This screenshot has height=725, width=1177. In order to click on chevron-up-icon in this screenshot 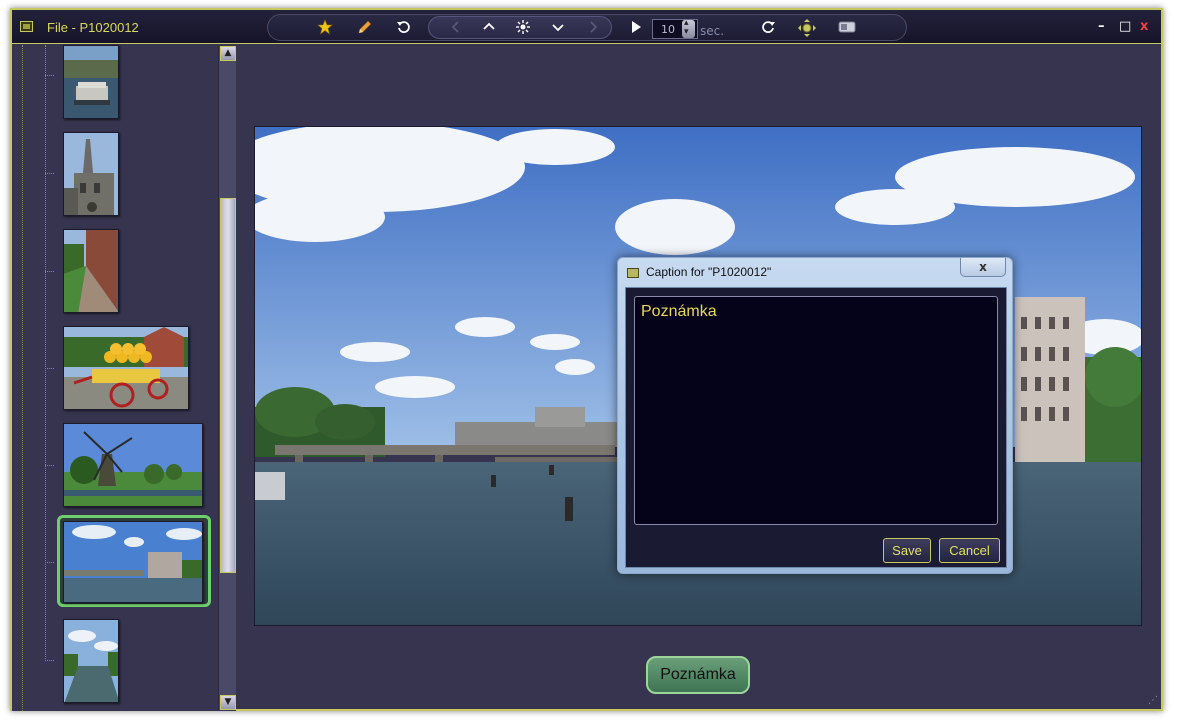, I will do `click(489, 28)`.